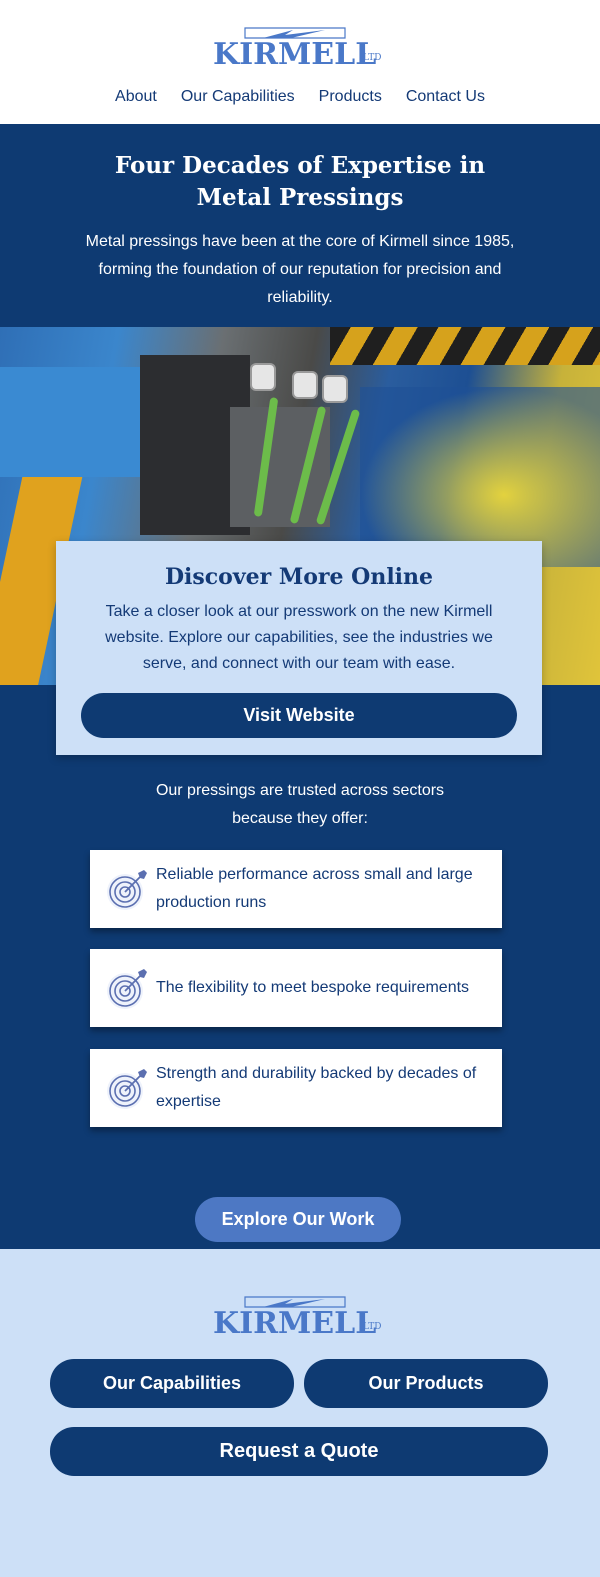 The width and height of the screenshot is (600, 1577). Describe the element at coordinates (426, 1383) in the screenshot. I see `our-products-button: Our Products` at that location.